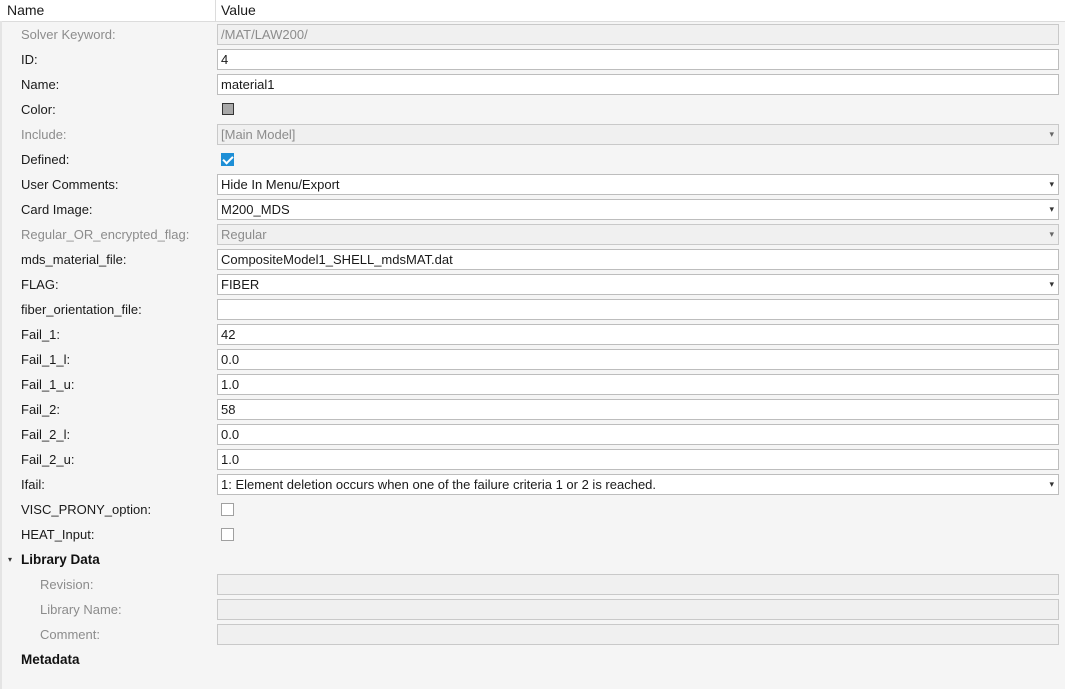 The image size is (1065, 689). I want to click on ifail-label: Ifail:, so click(33, 484).